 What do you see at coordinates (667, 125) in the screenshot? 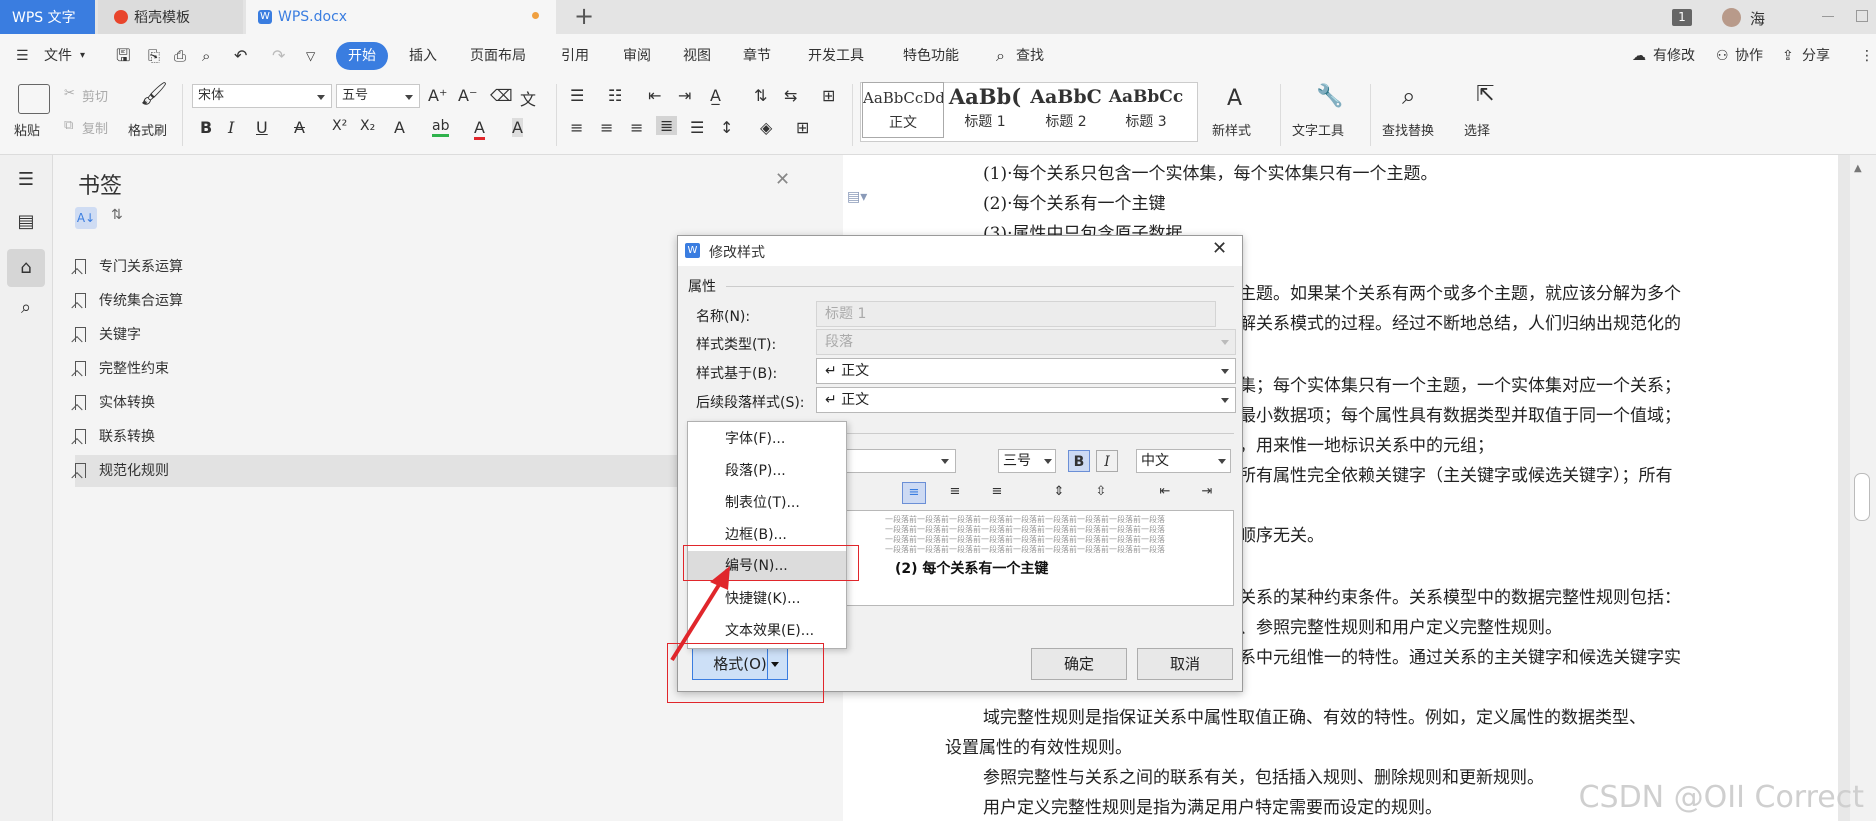
I see `justify-icon: ≣` at bounding box center [667, 125].